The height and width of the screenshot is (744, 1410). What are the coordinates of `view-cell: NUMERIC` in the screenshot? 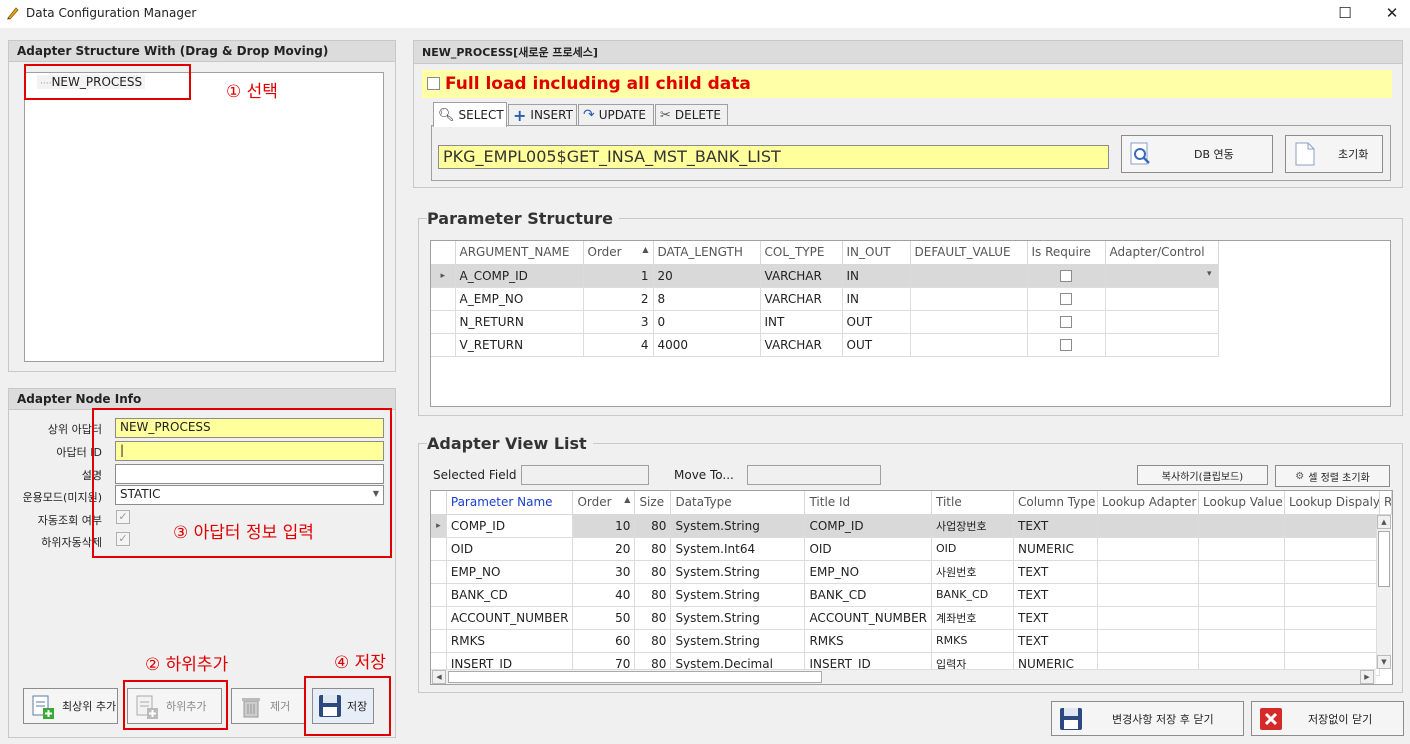 It's located at (1055, 549).